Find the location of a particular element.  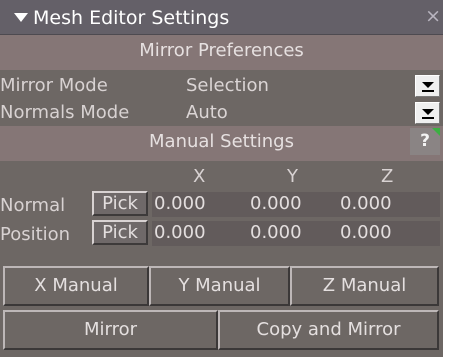

normals-mode-value: Auto is located at coordinates (207, 112).